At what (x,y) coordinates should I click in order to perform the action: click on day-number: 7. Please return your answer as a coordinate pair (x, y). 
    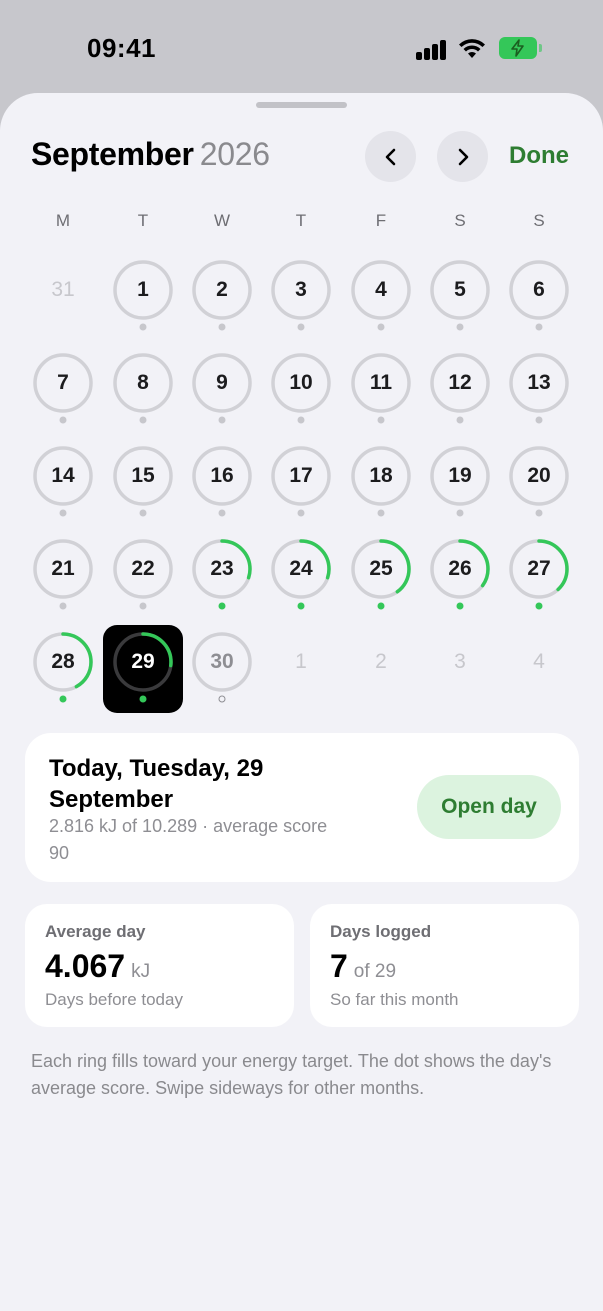
    Looking at the image, I should click on (63, 382).